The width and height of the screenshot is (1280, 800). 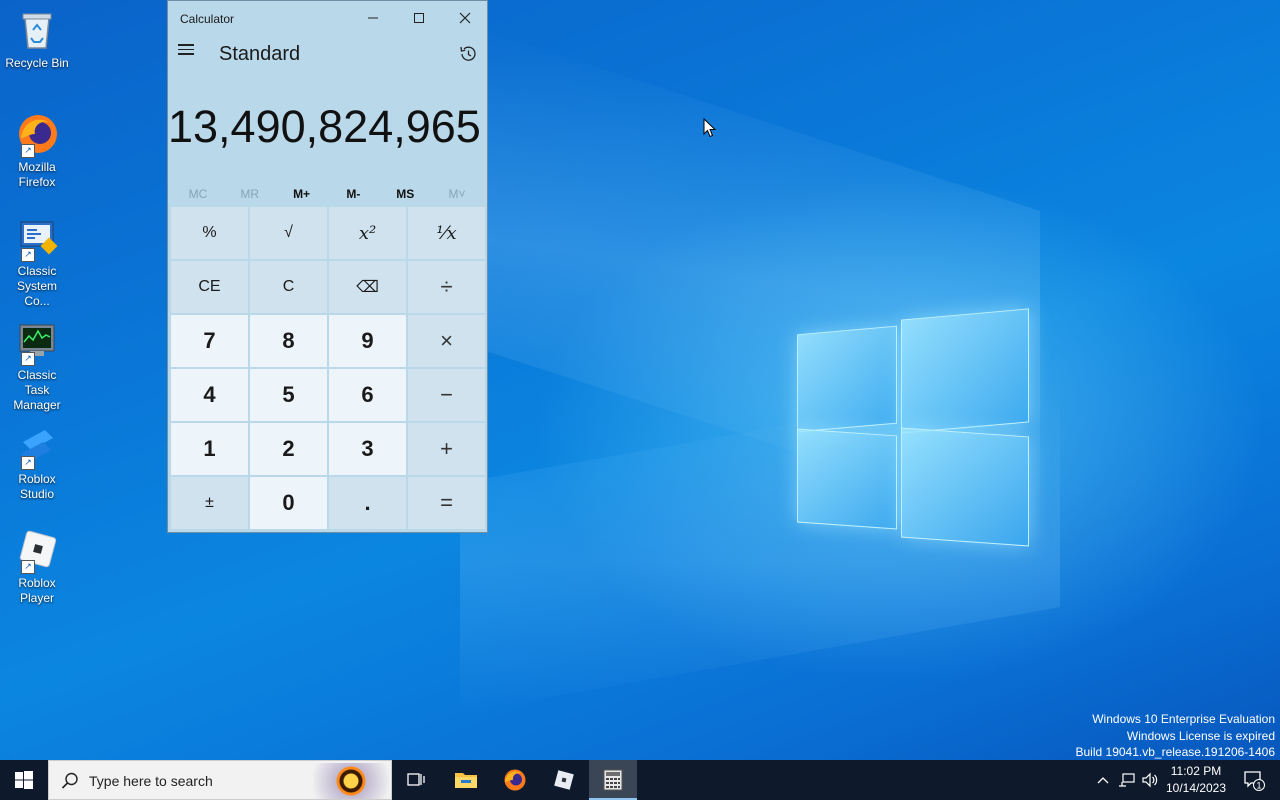 I want to click on desktop-icon-label: Roblox Studio, so click(x=37, y=486).